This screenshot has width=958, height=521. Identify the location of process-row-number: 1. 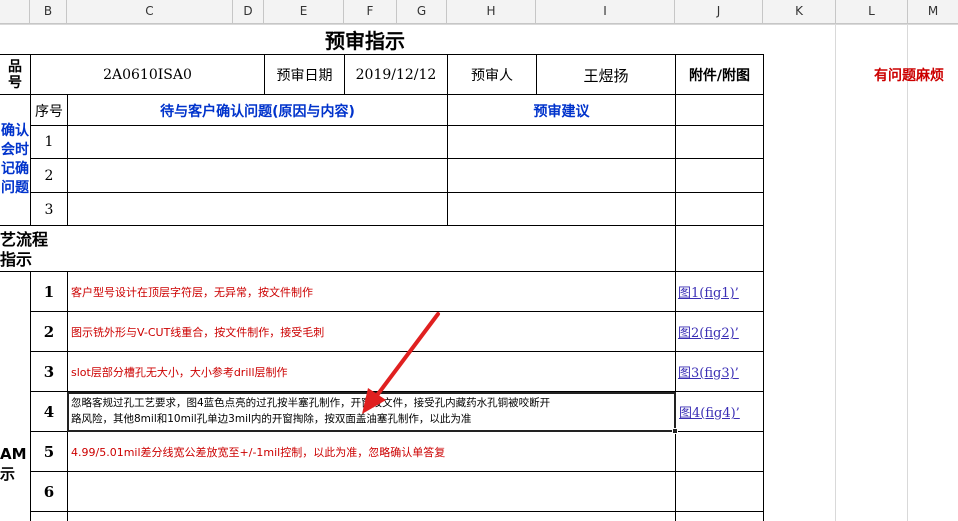
(49, 291).